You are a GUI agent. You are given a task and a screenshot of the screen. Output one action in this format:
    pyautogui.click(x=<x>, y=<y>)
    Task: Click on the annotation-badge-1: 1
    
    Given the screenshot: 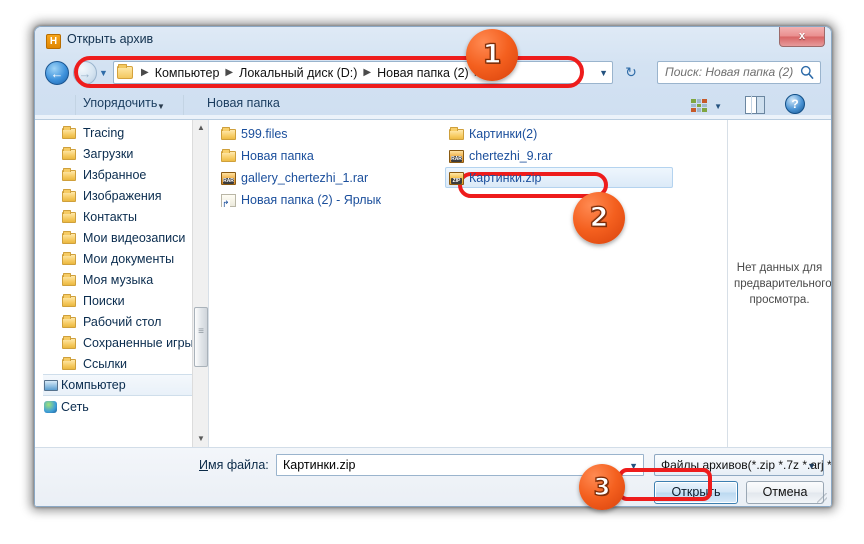 What is the action you would take?
    pyautogui.click(x=492, y=55)
    